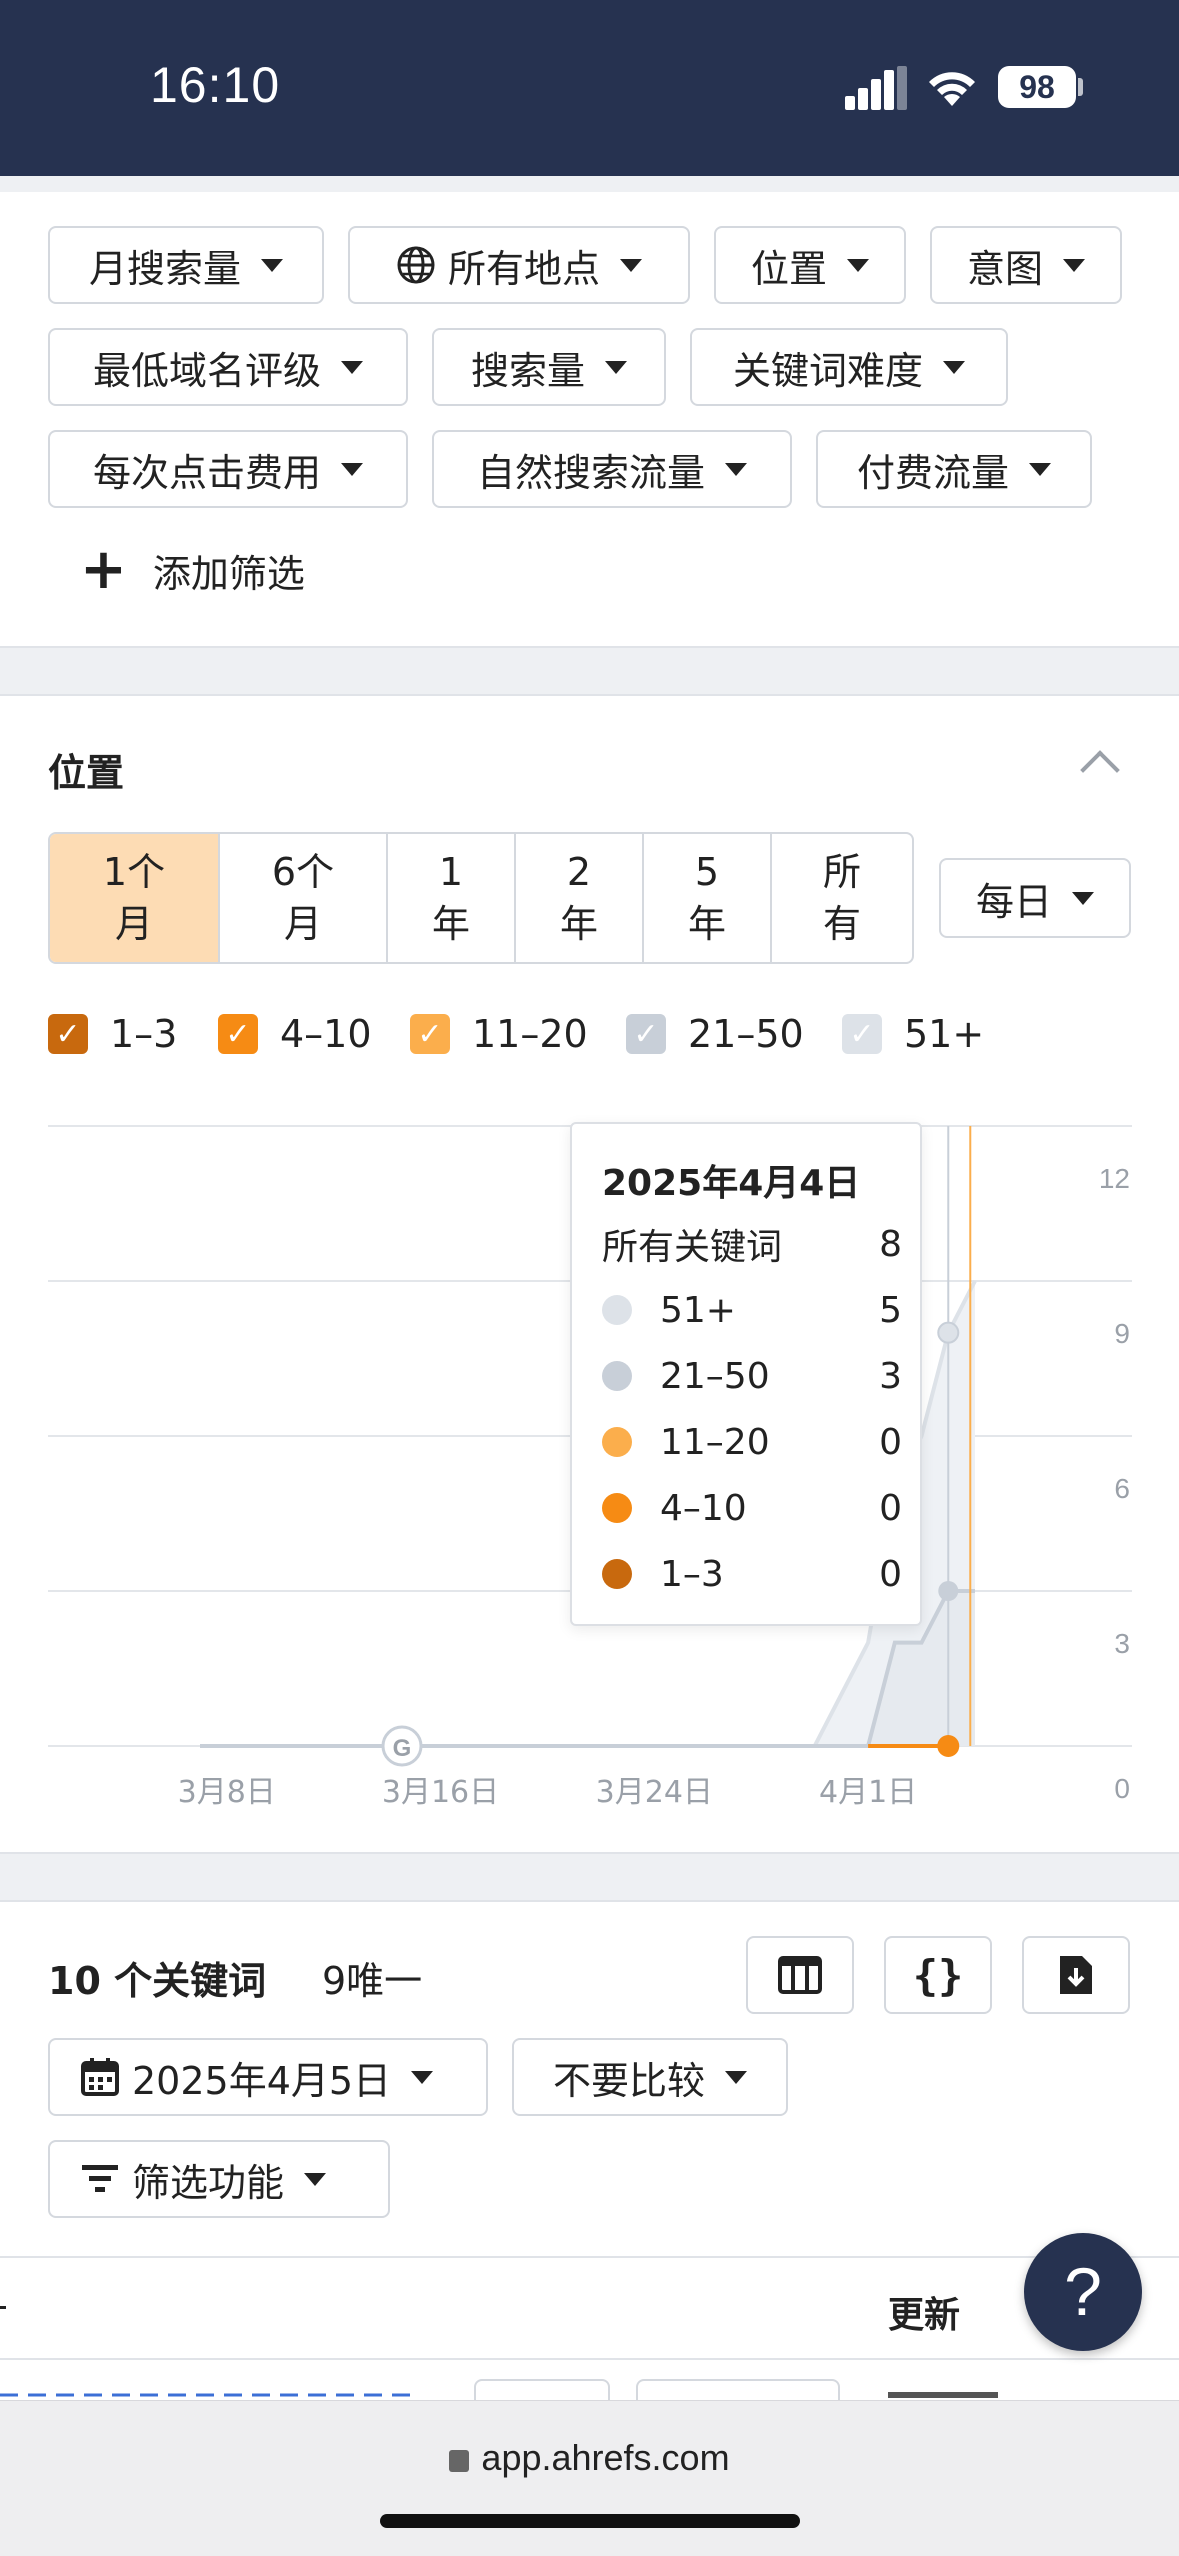  Describe the element at coordinates (1122, 1333) in the screenshot. I see `y-tick-label: 9` at that location.